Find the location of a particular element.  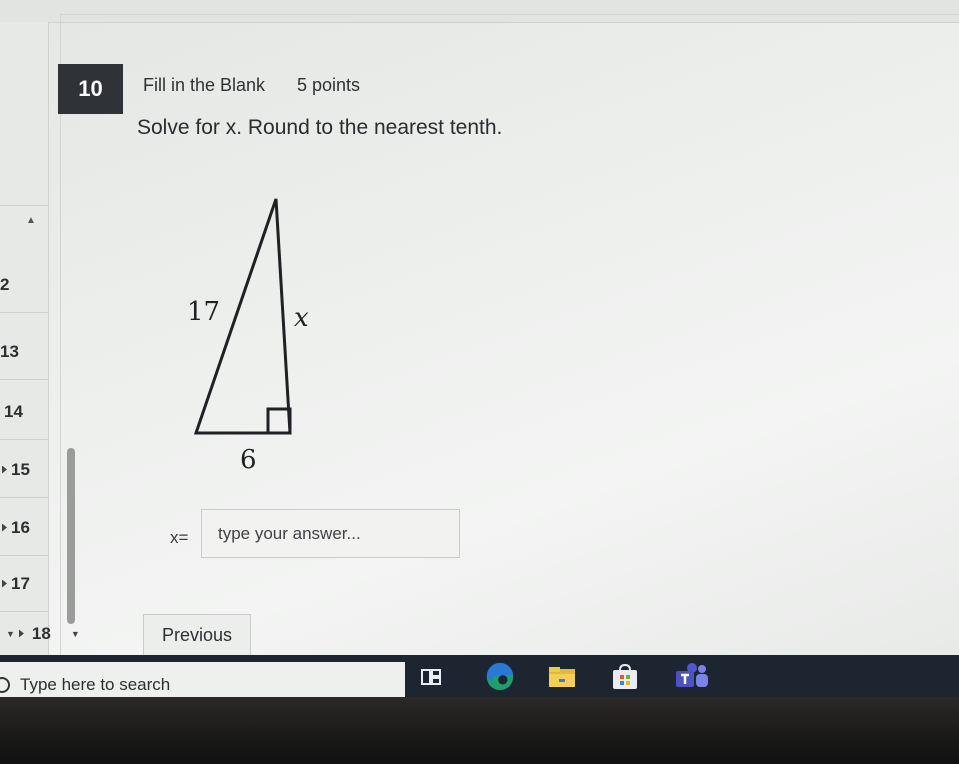

question-type: Fill in the Blank is located at coordinates (204, 85).